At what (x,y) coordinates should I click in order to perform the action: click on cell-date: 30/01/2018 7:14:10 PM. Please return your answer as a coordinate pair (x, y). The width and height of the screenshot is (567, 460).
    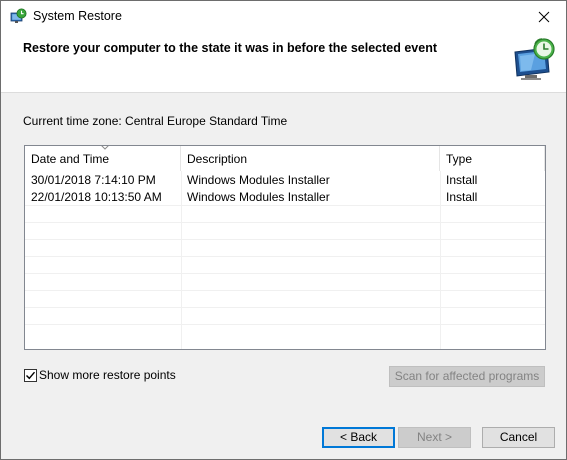
    Looking at the image, I should click on (93, 180).